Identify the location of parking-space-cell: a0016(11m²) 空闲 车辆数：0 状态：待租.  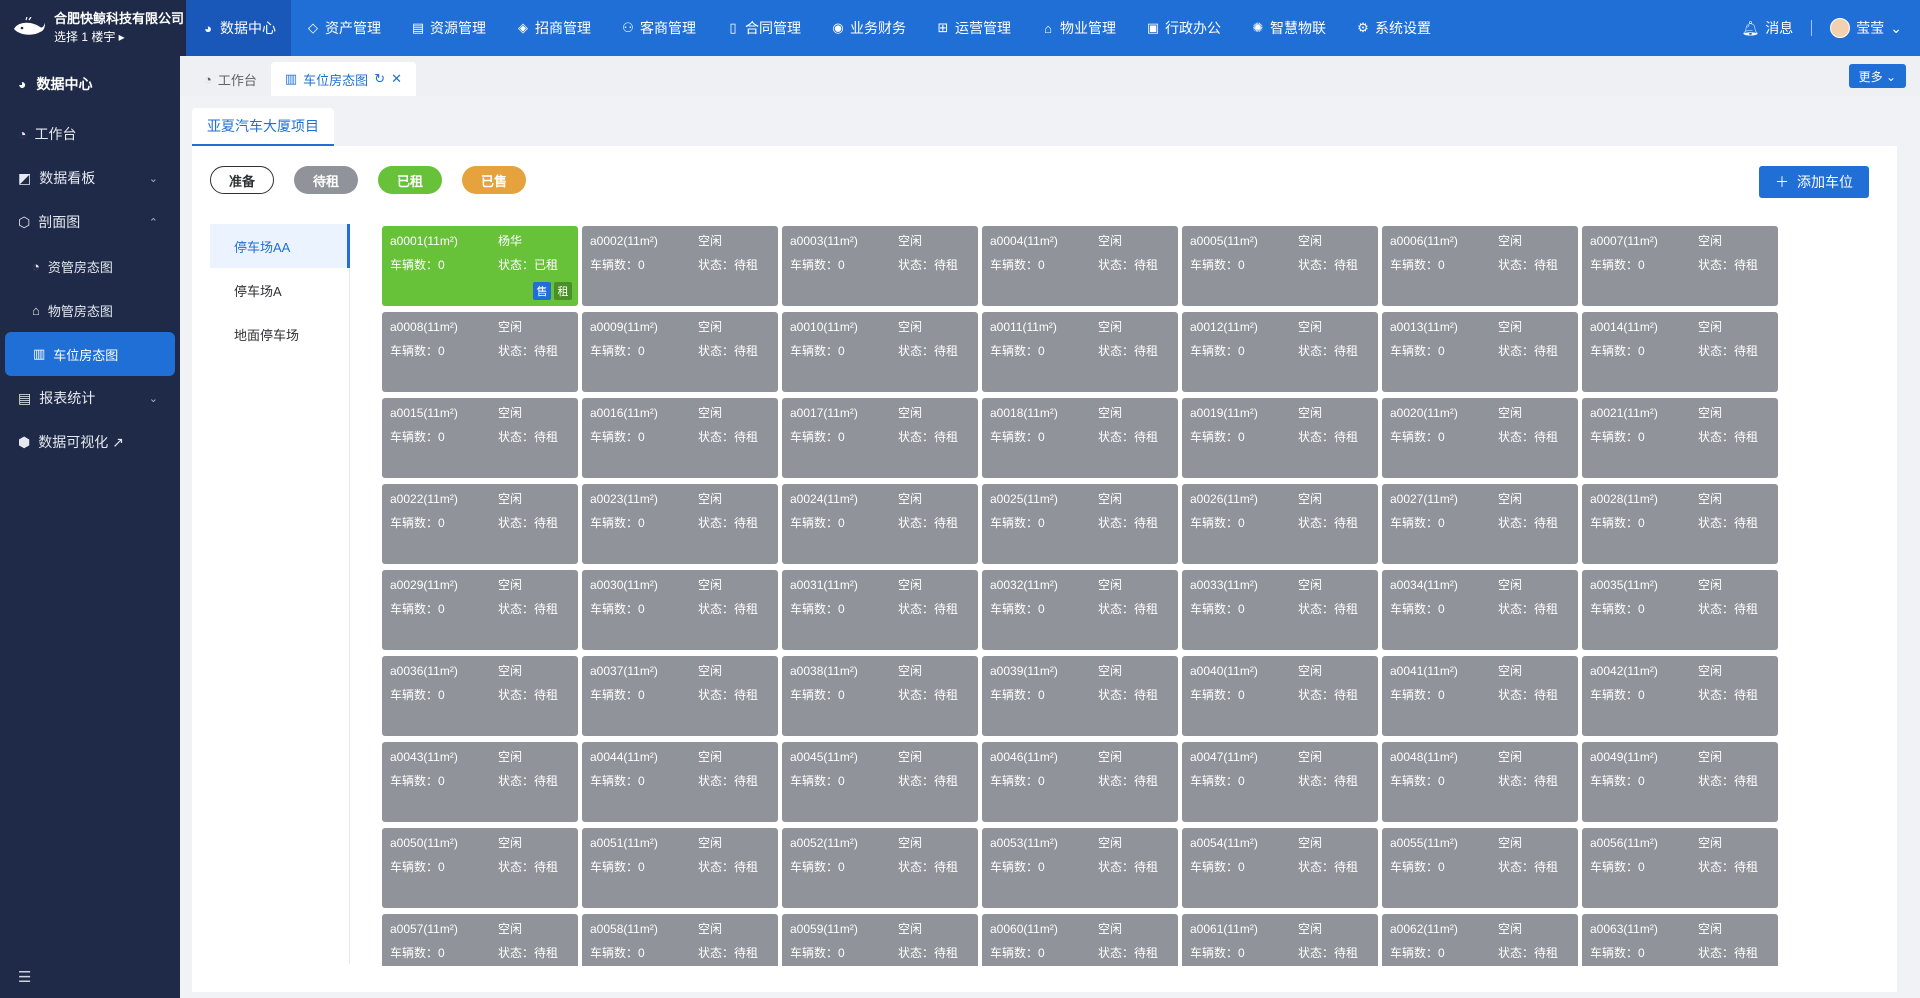
(680, 438).